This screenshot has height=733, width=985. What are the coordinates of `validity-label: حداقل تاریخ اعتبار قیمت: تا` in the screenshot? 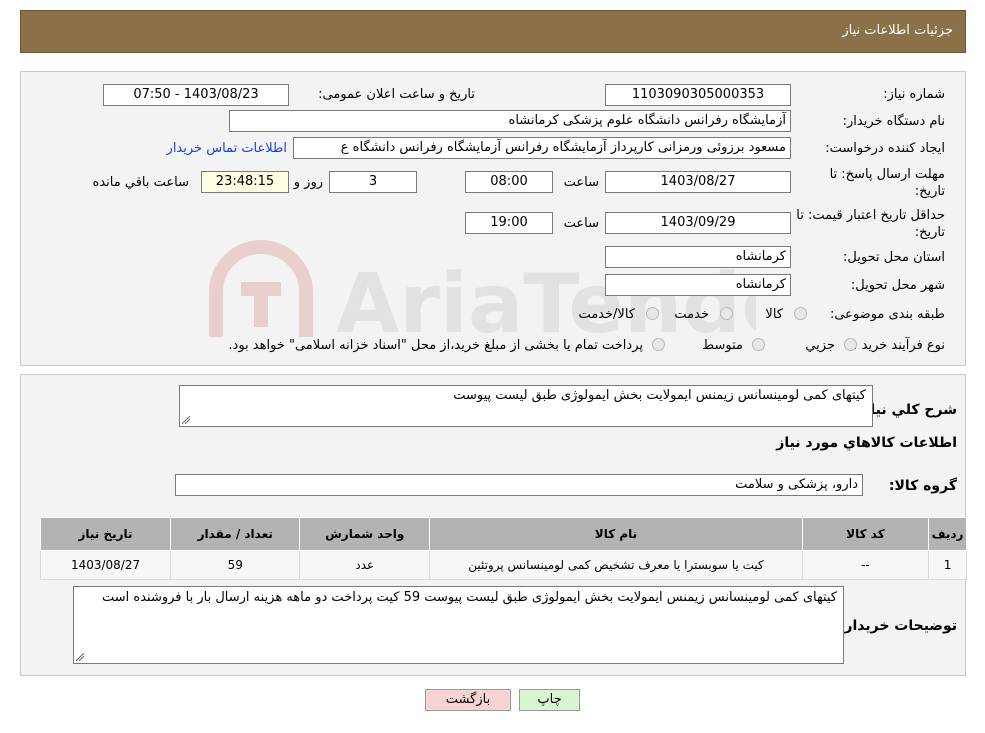 It's located at (870, 215).